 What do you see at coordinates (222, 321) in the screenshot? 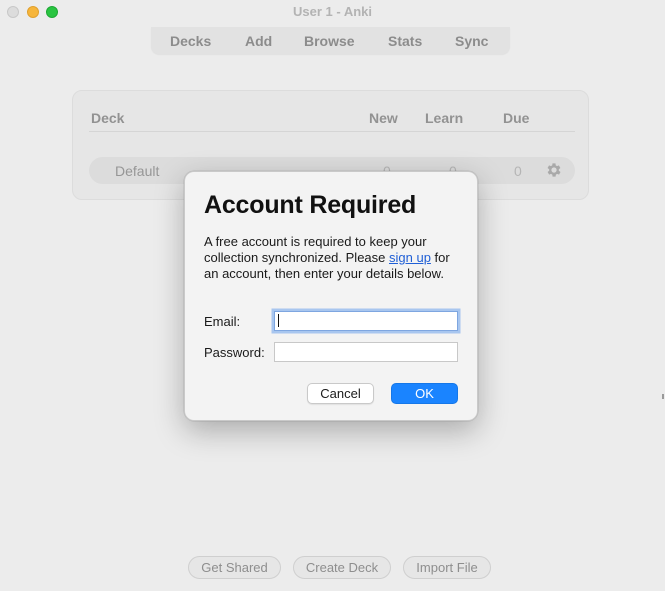
I see `email-label: Email:` at bounding box center [222, 321].